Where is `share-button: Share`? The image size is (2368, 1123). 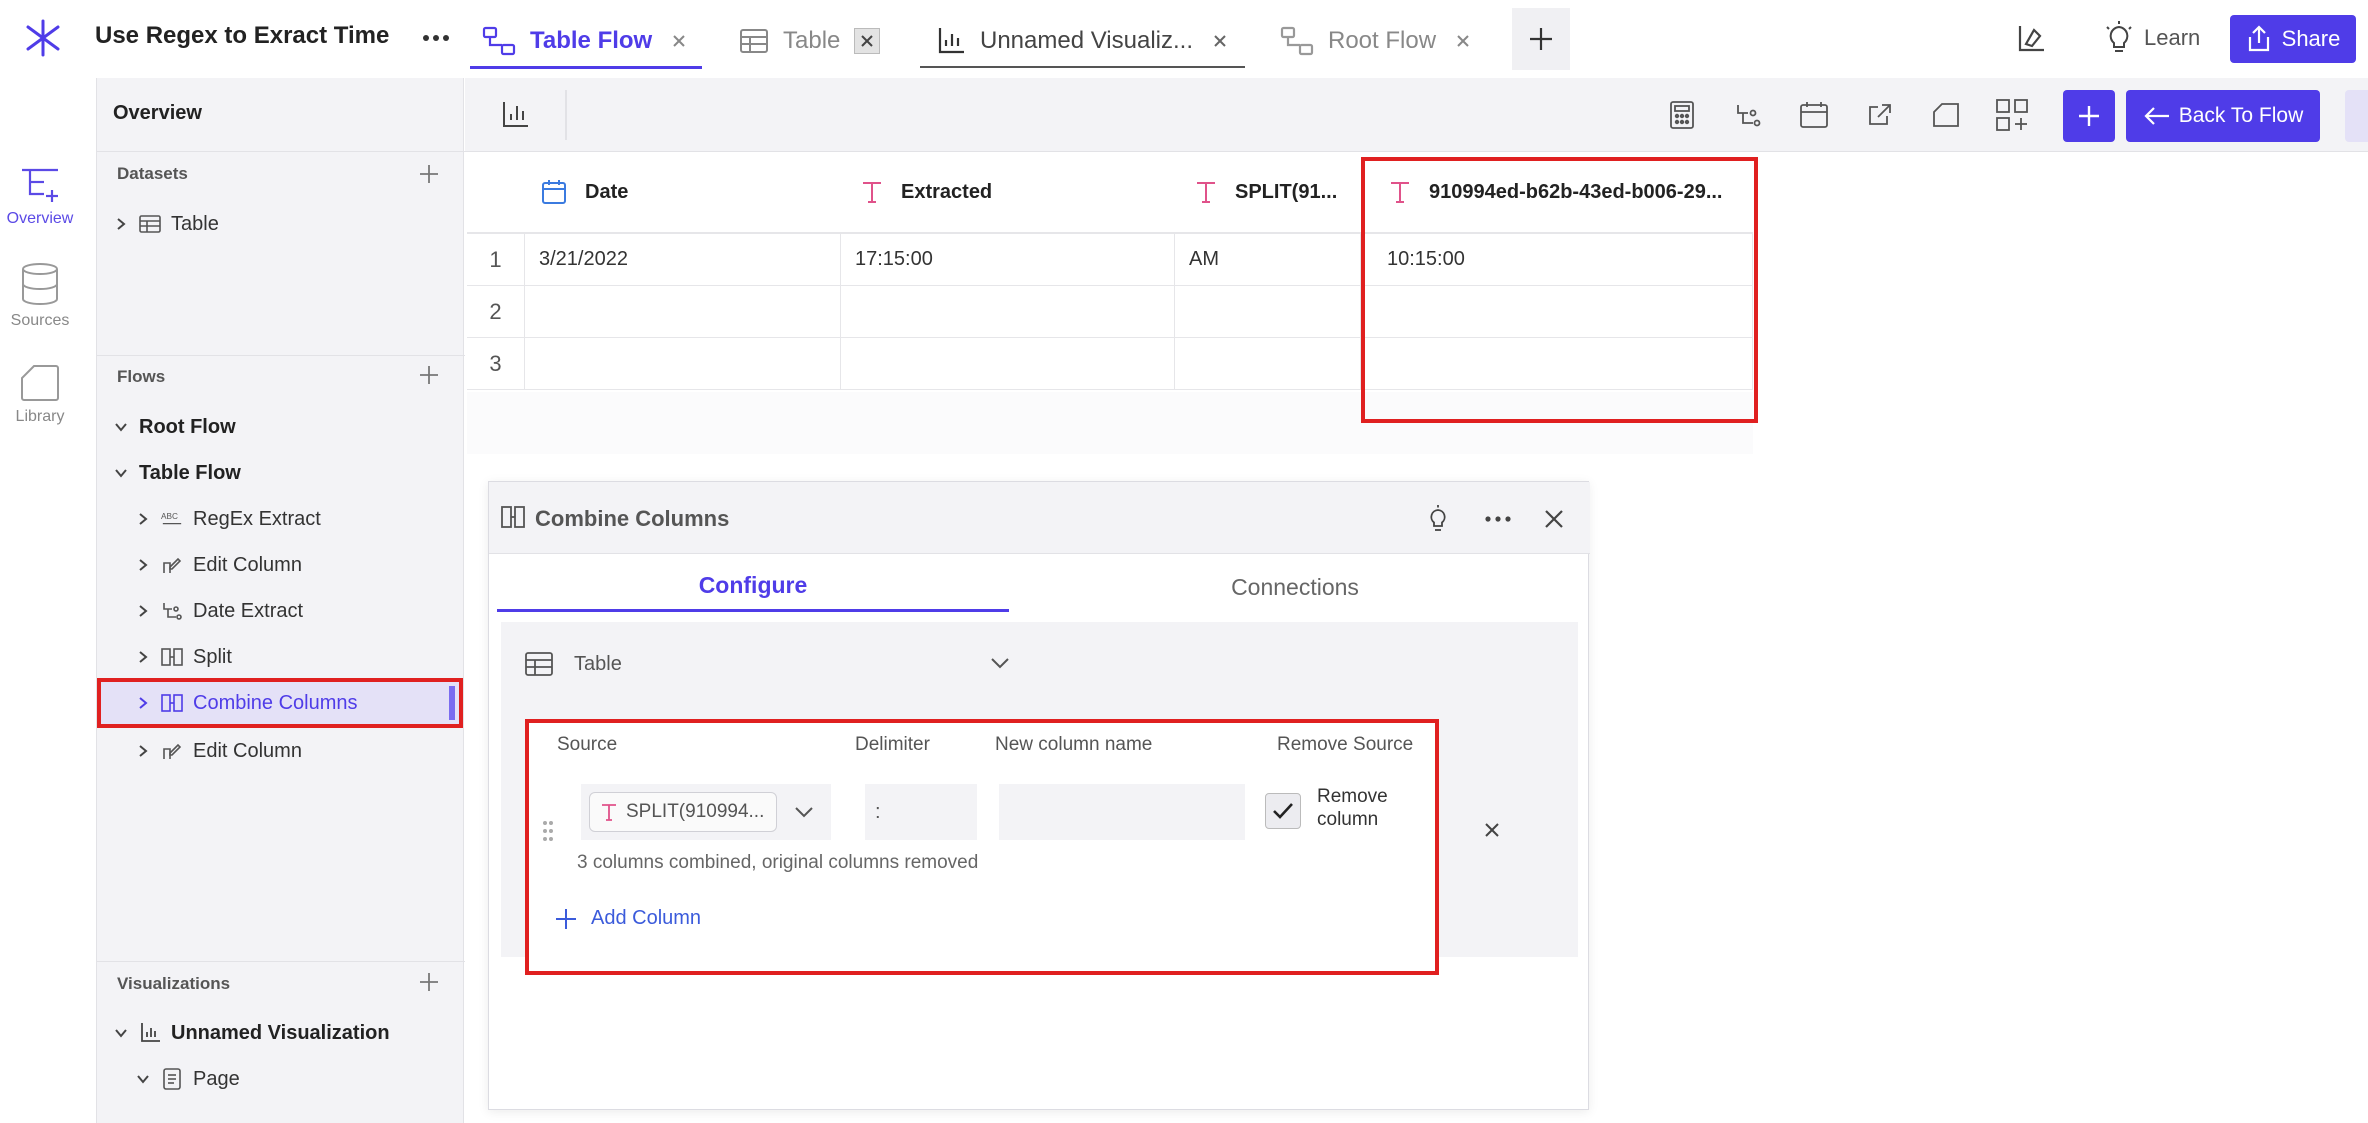
share-button: Share is located at coordinates (2293, 39).